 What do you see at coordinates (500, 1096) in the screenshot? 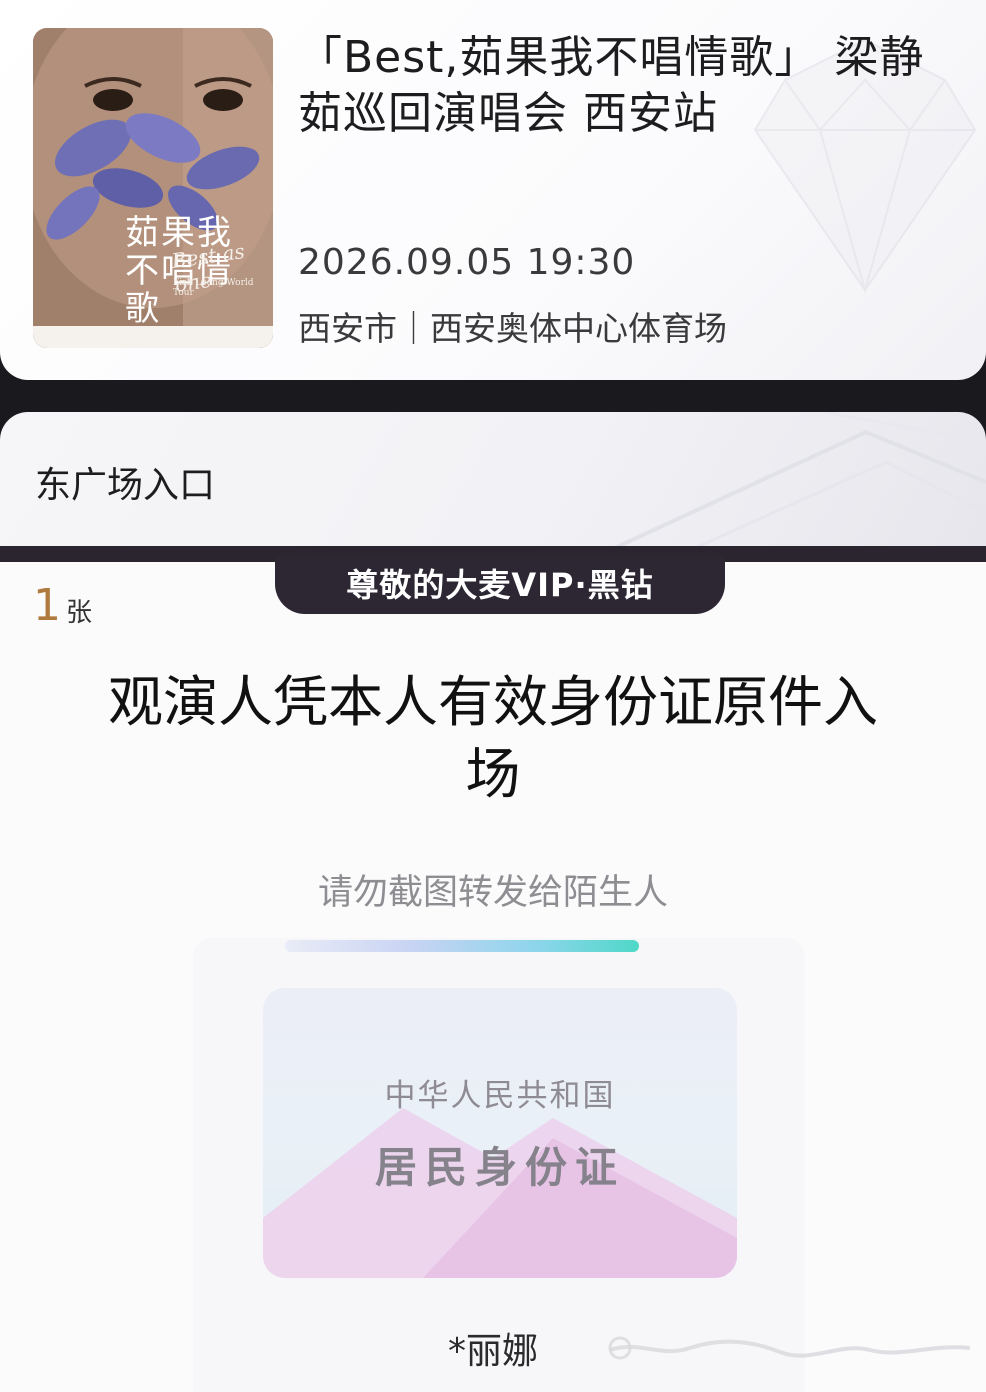
I see `id-card-country: 中华人民共和国` at bounding box center [500, 1096].